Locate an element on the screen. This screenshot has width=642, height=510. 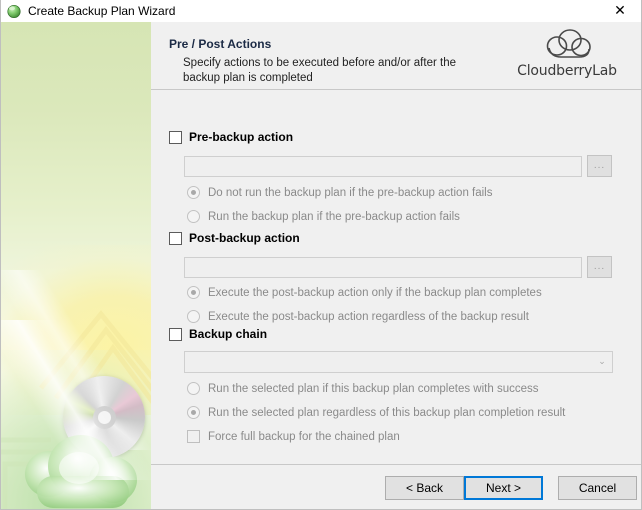
cloudberry-sphere-icon is located at coordinates (14, 11).